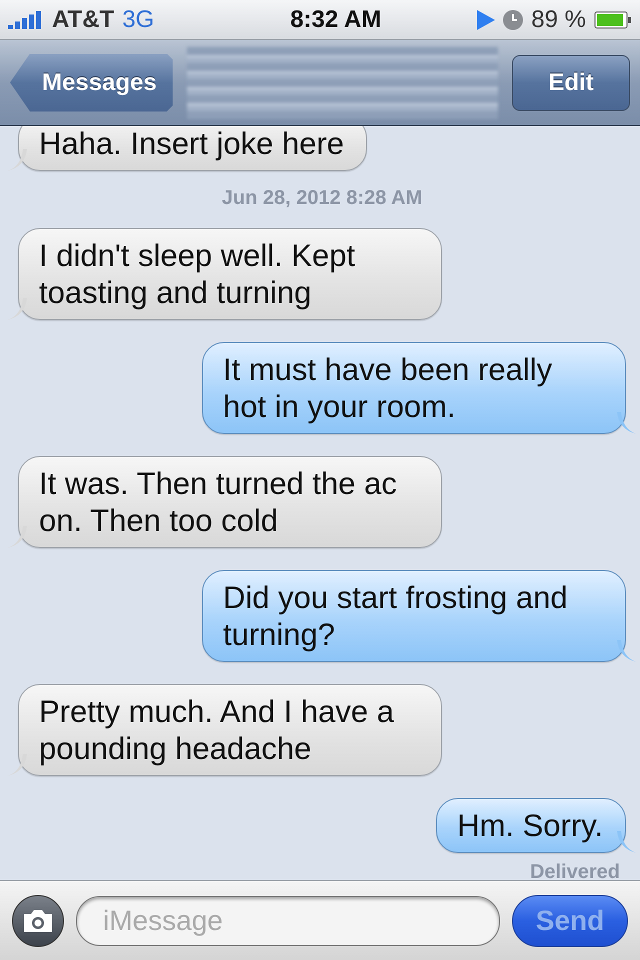 Image resolution: width=640 pixels, height=960 pixels. I want to click on message-input: iMessage, so click(288, 921).